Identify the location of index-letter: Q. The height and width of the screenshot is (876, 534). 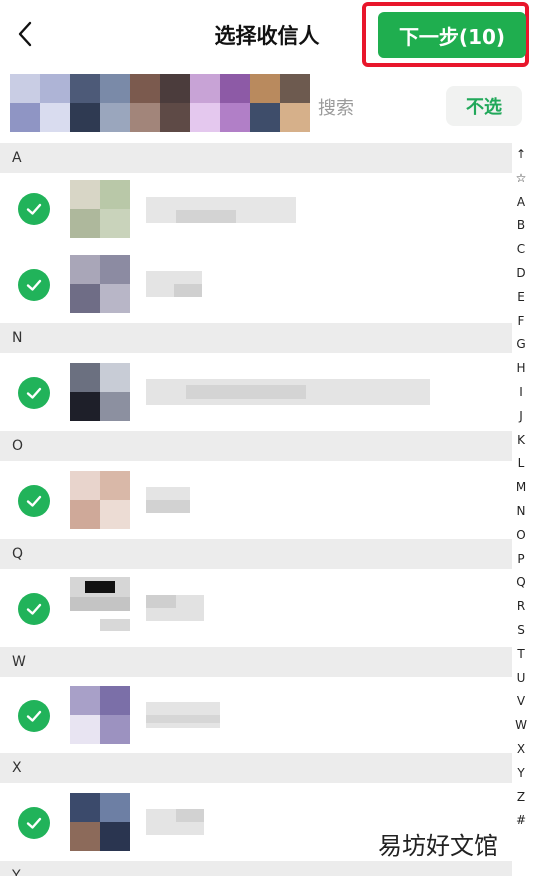
(521, 583).